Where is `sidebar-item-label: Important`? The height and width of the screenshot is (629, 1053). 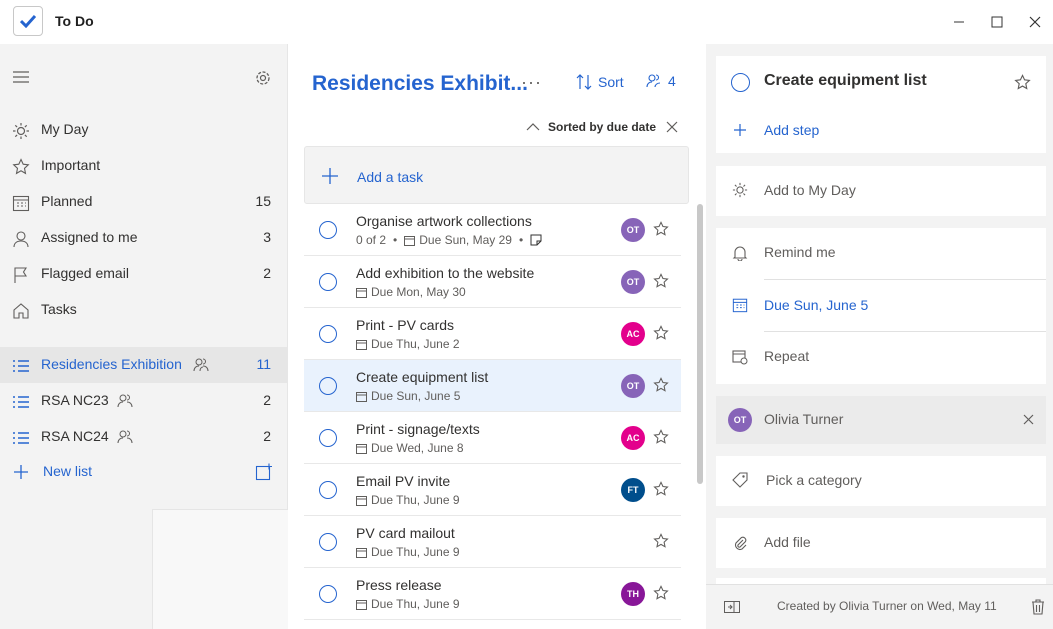 sidebar-item-label: Important is located at coordinates (71, 165).